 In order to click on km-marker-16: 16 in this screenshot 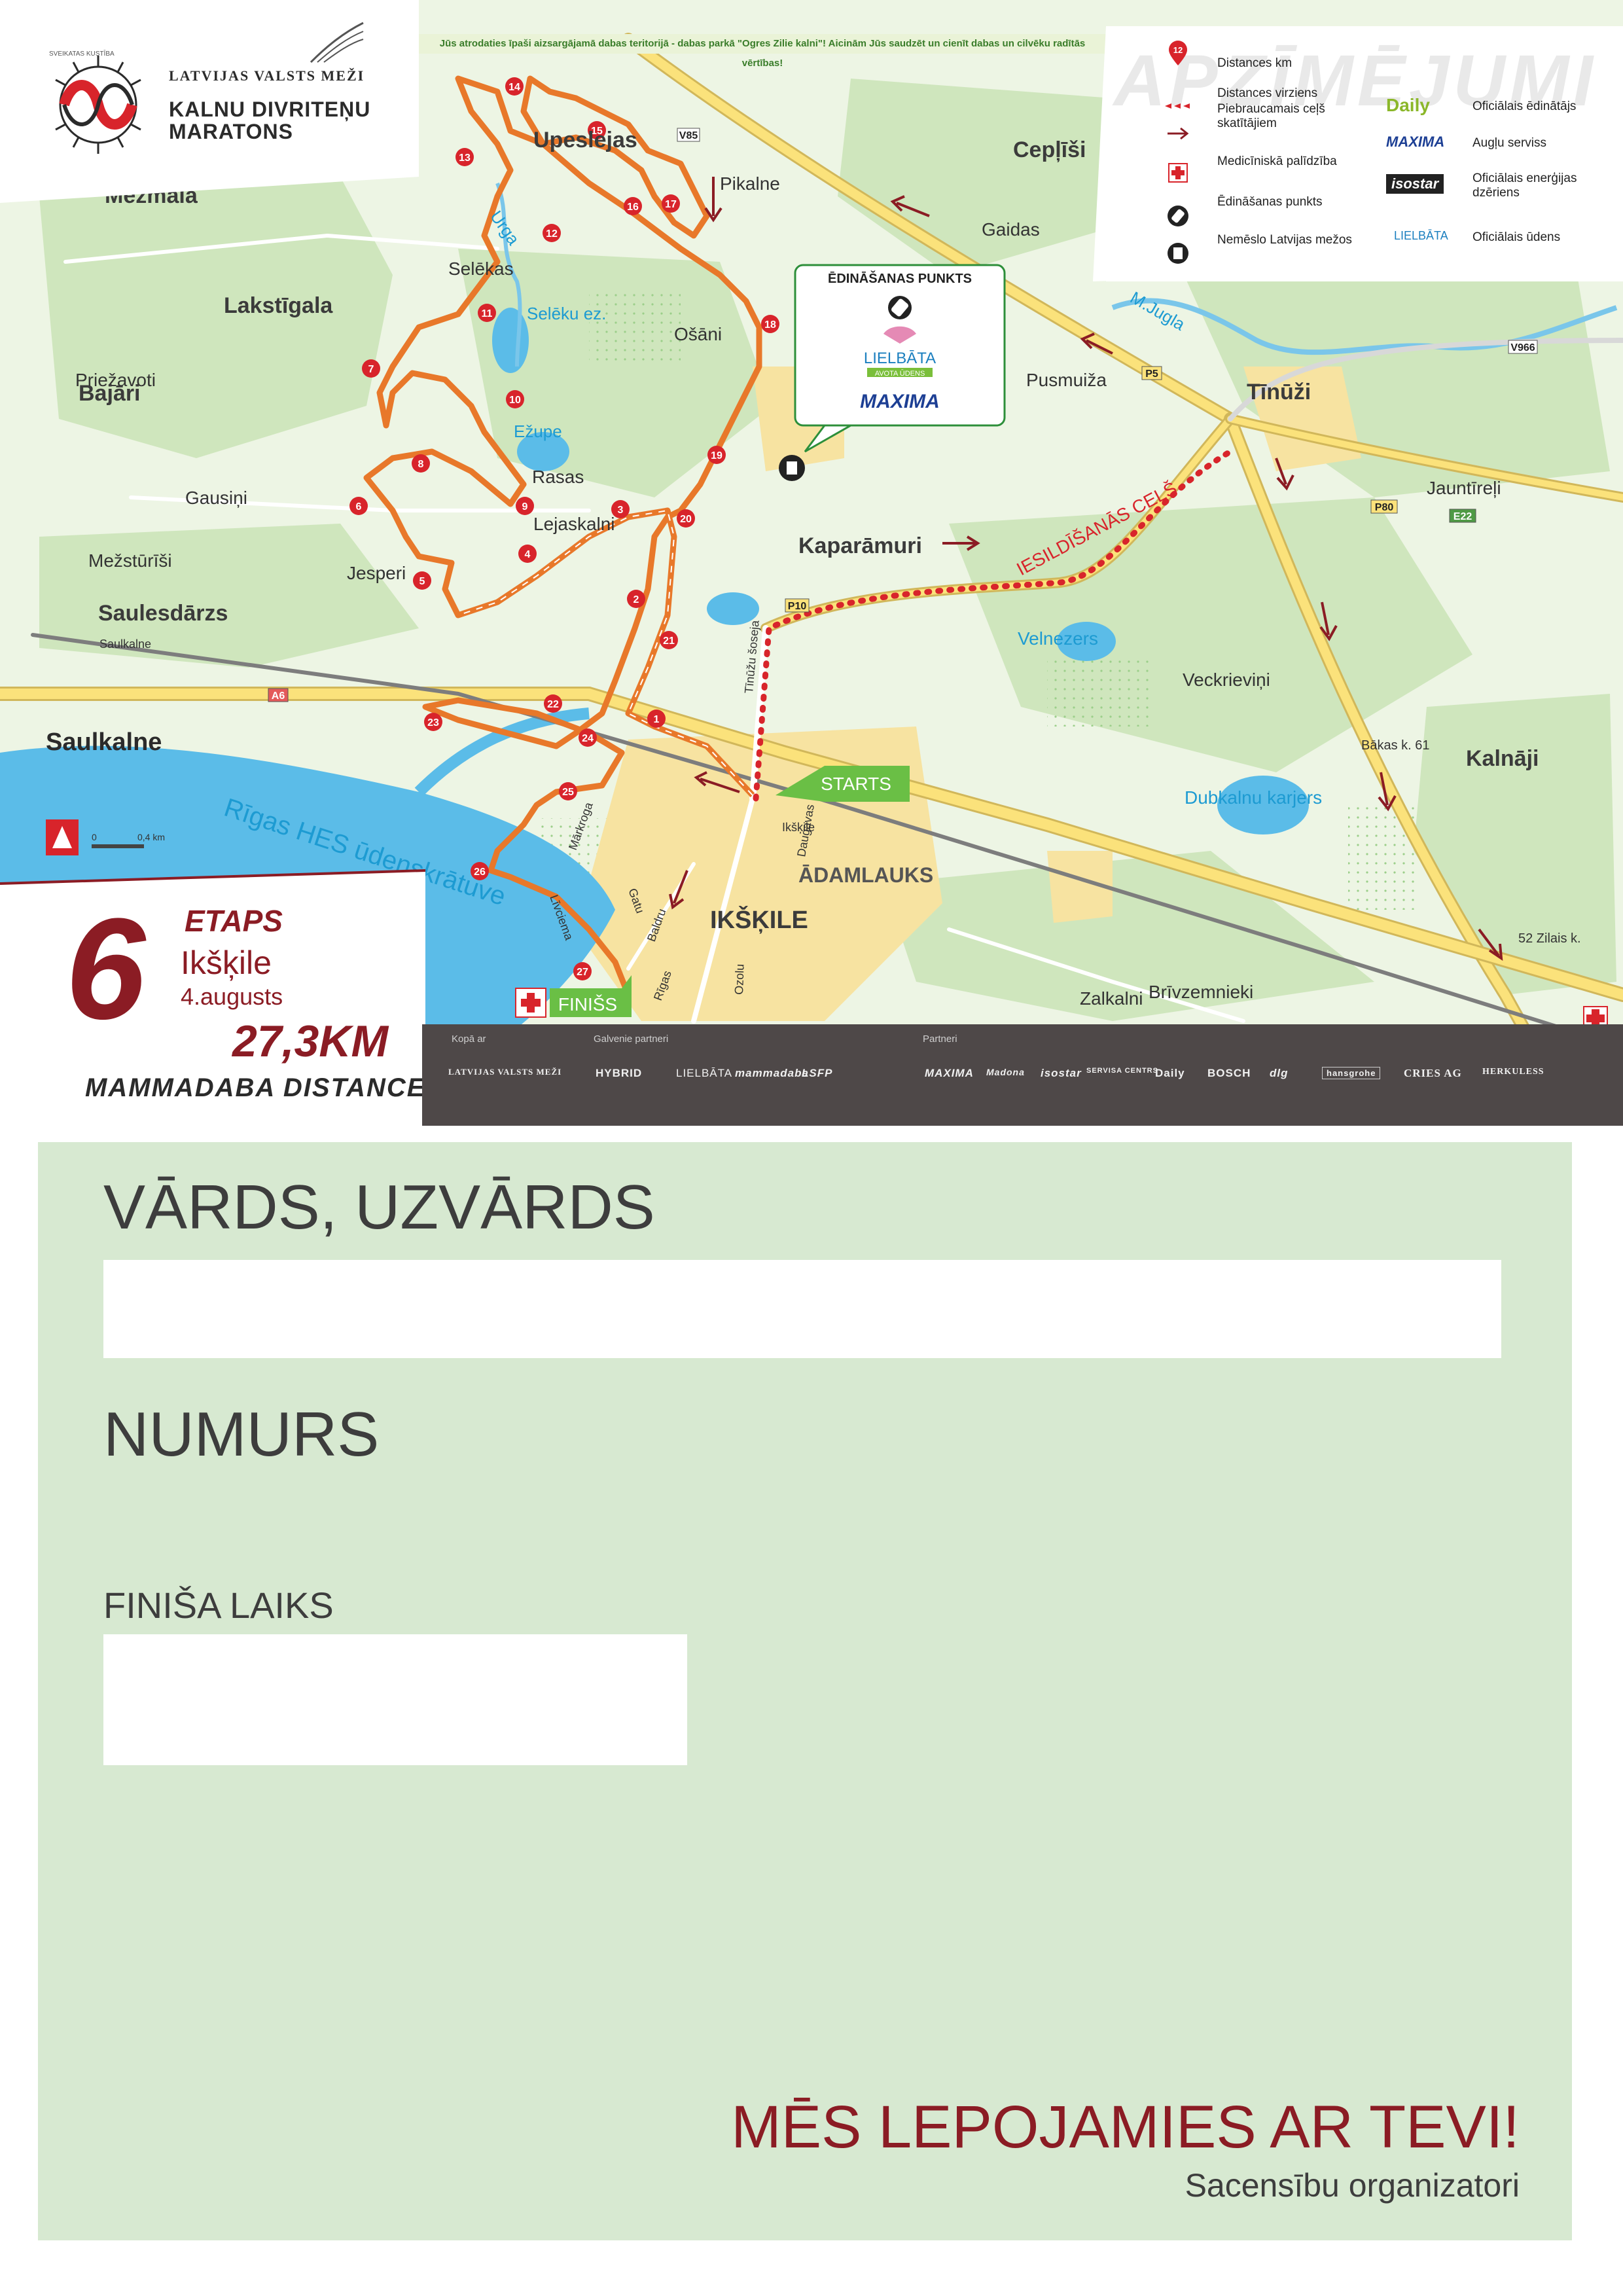, I will do `click(633, 206)`.